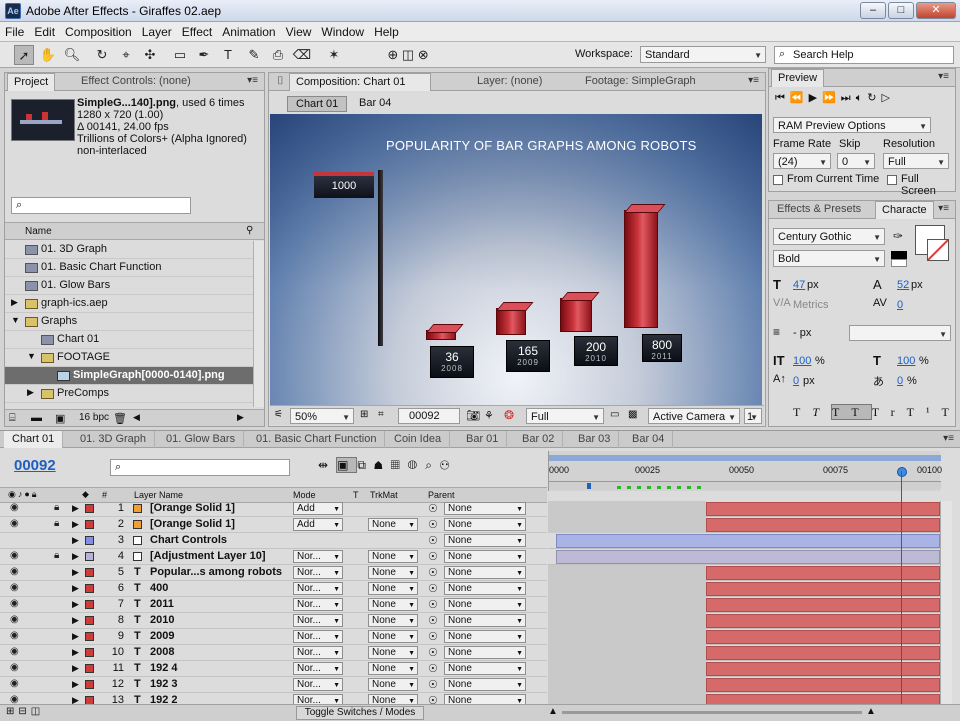 The image size is (960, 721). I want to click on menu-view: View, so click(299, 32).